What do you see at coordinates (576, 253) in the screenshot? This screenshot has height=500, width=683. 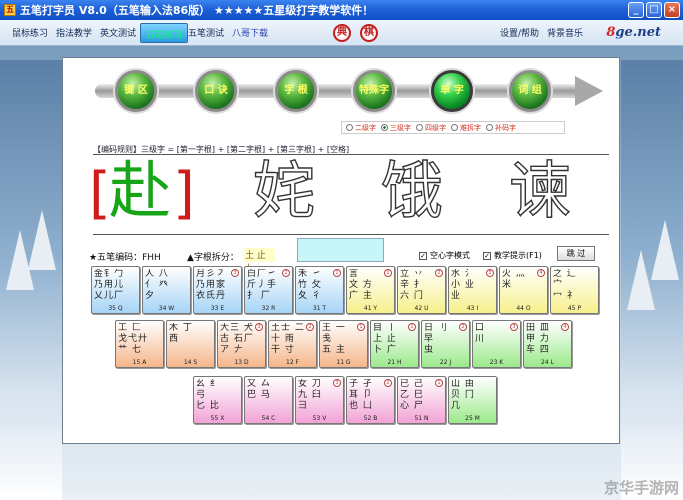 I see `skip-button: 跳 过` at bounding box center [576, 253].